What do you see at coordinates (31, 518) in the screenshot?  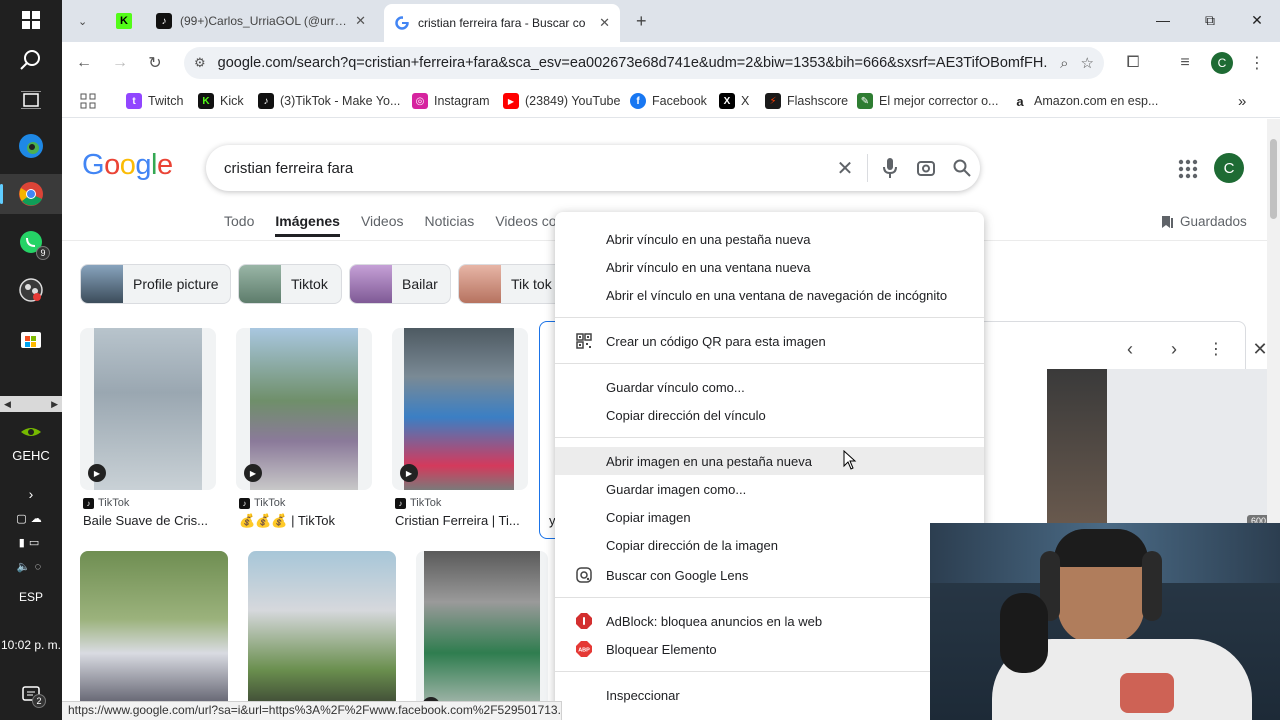 I see `tray-icons-row-1: ▢☁` at bounding box center [31, 518].